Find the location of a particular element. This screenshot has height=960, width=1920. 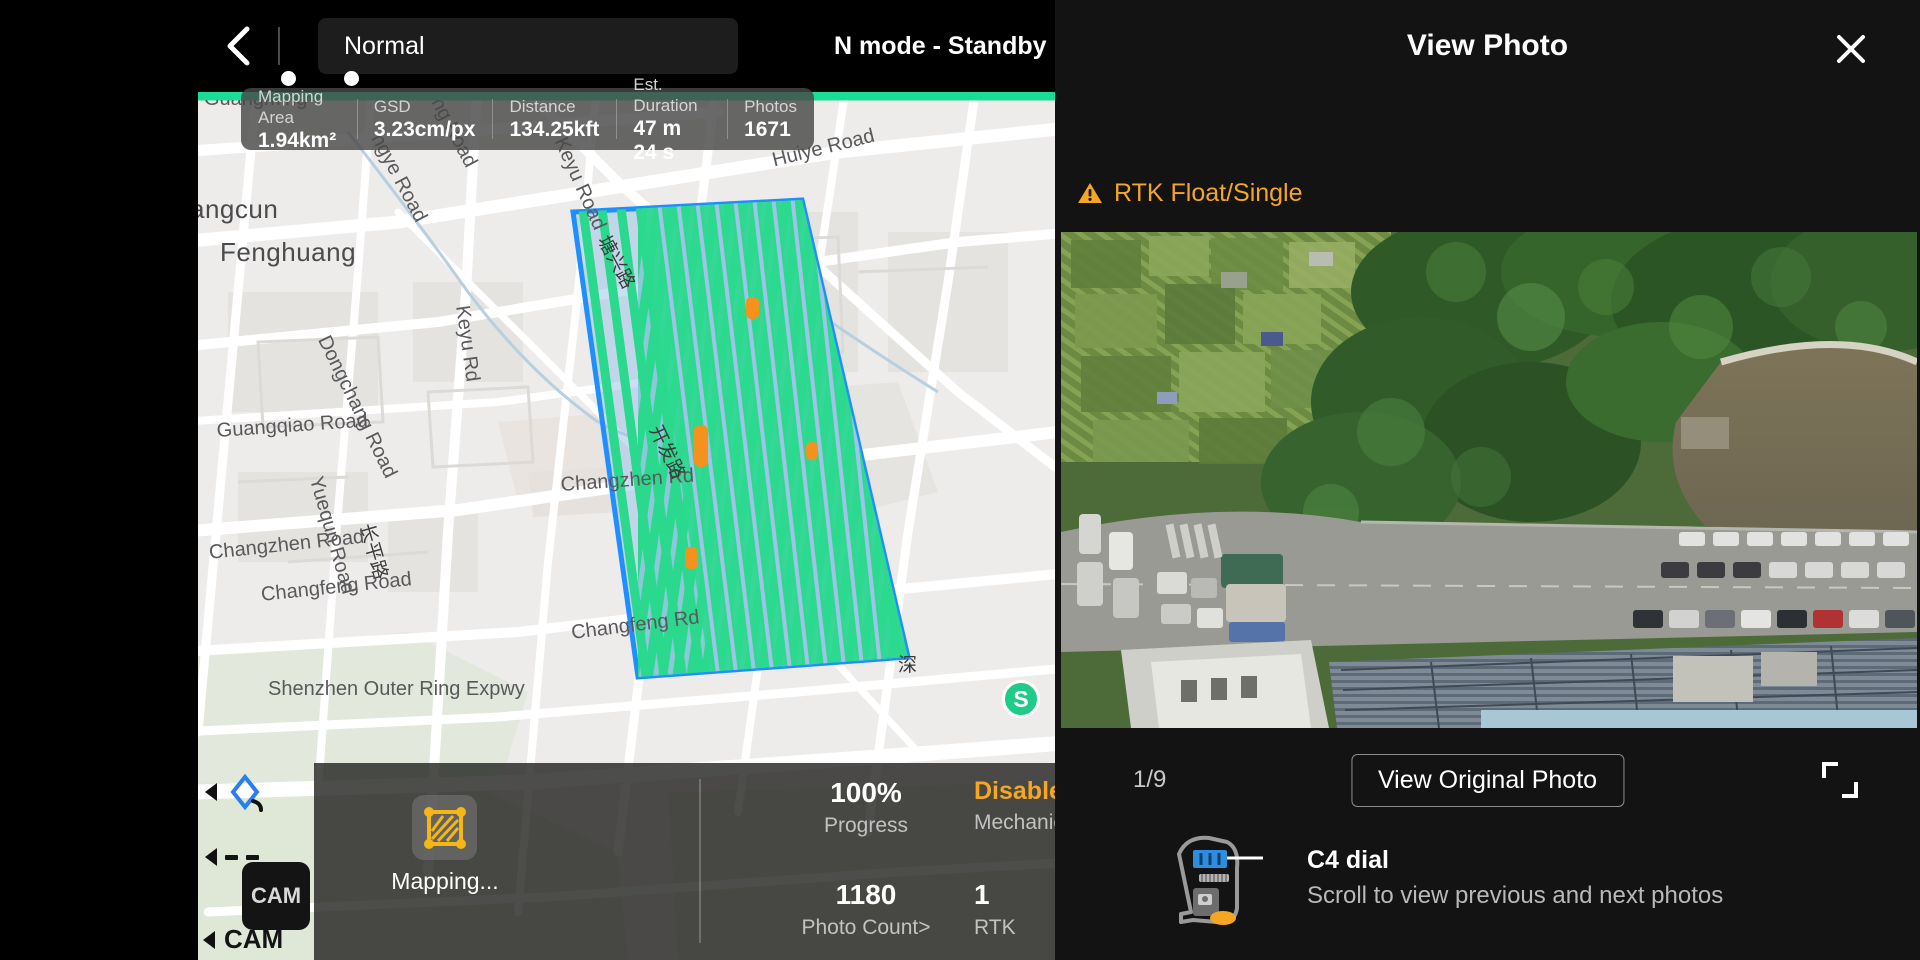

telemetry-mechanical-shutter: Disabled photos Mechanical Shutter is located at coordinates (1014, 806).